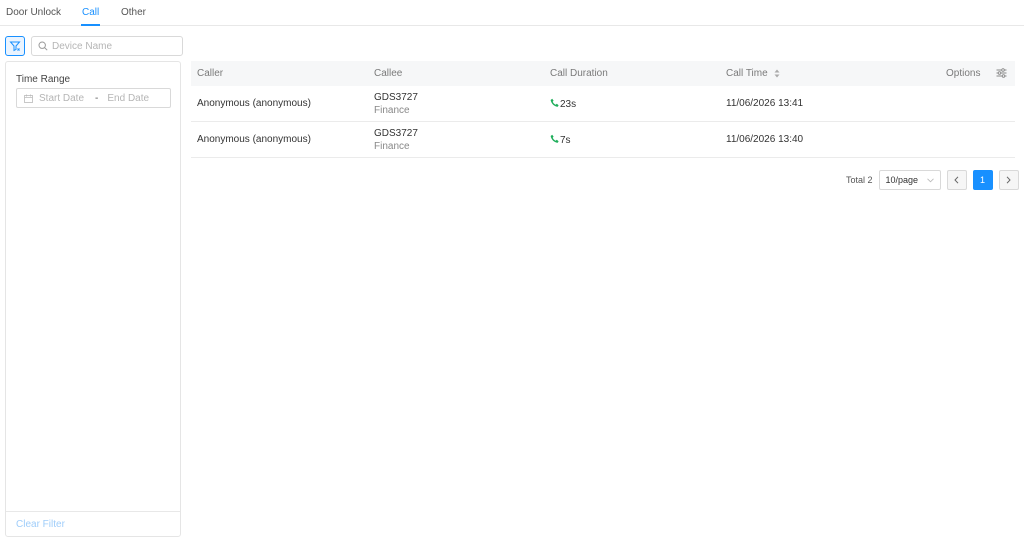 The width and height of the screenshot is (1024, 539). I want to click on call-duration-cell: 7s, so click(560, 140).